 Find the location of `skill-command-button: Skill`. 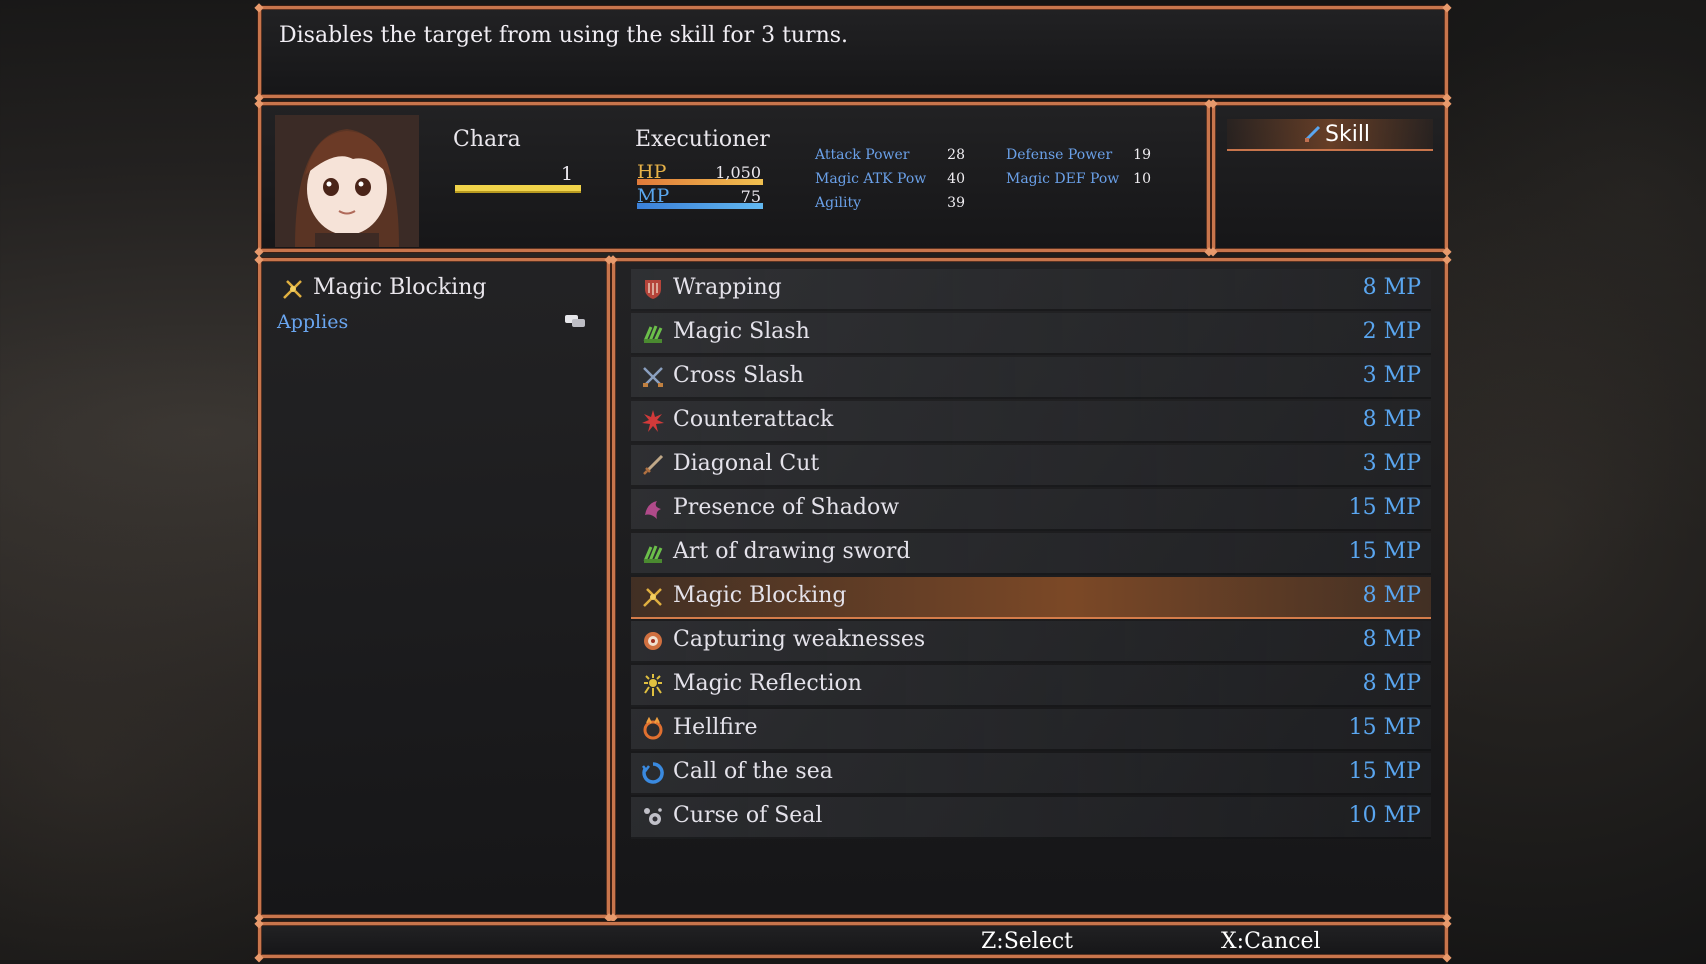

skill-command-button: Skill is located at coordinates (1330, 135).